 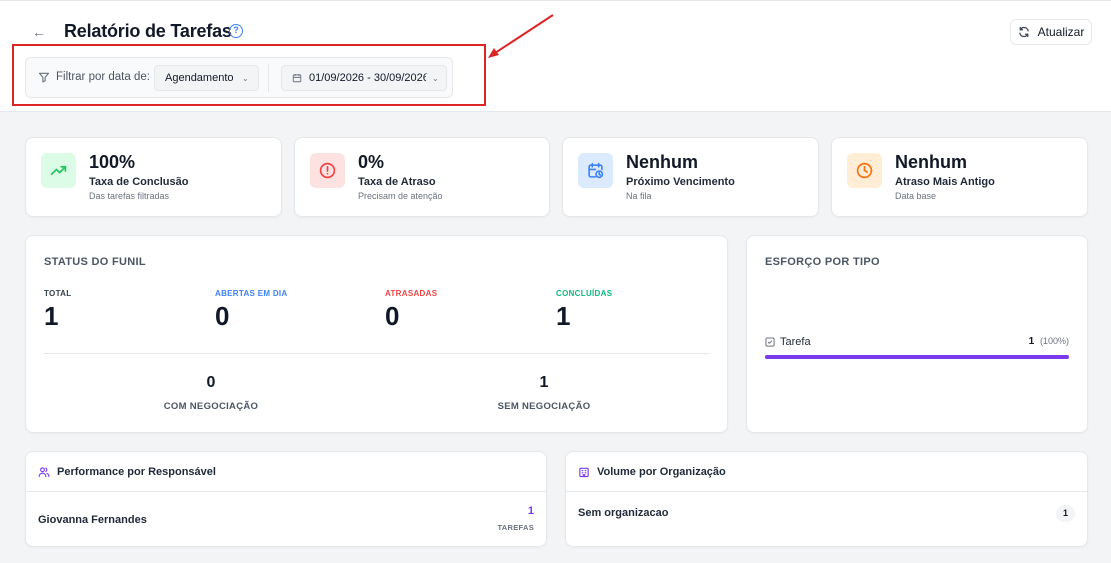 What do you see at coordinates (544, 382) in the screenshot?
I see `without-negotiation-value: 1` at bounding box center [544, 382].